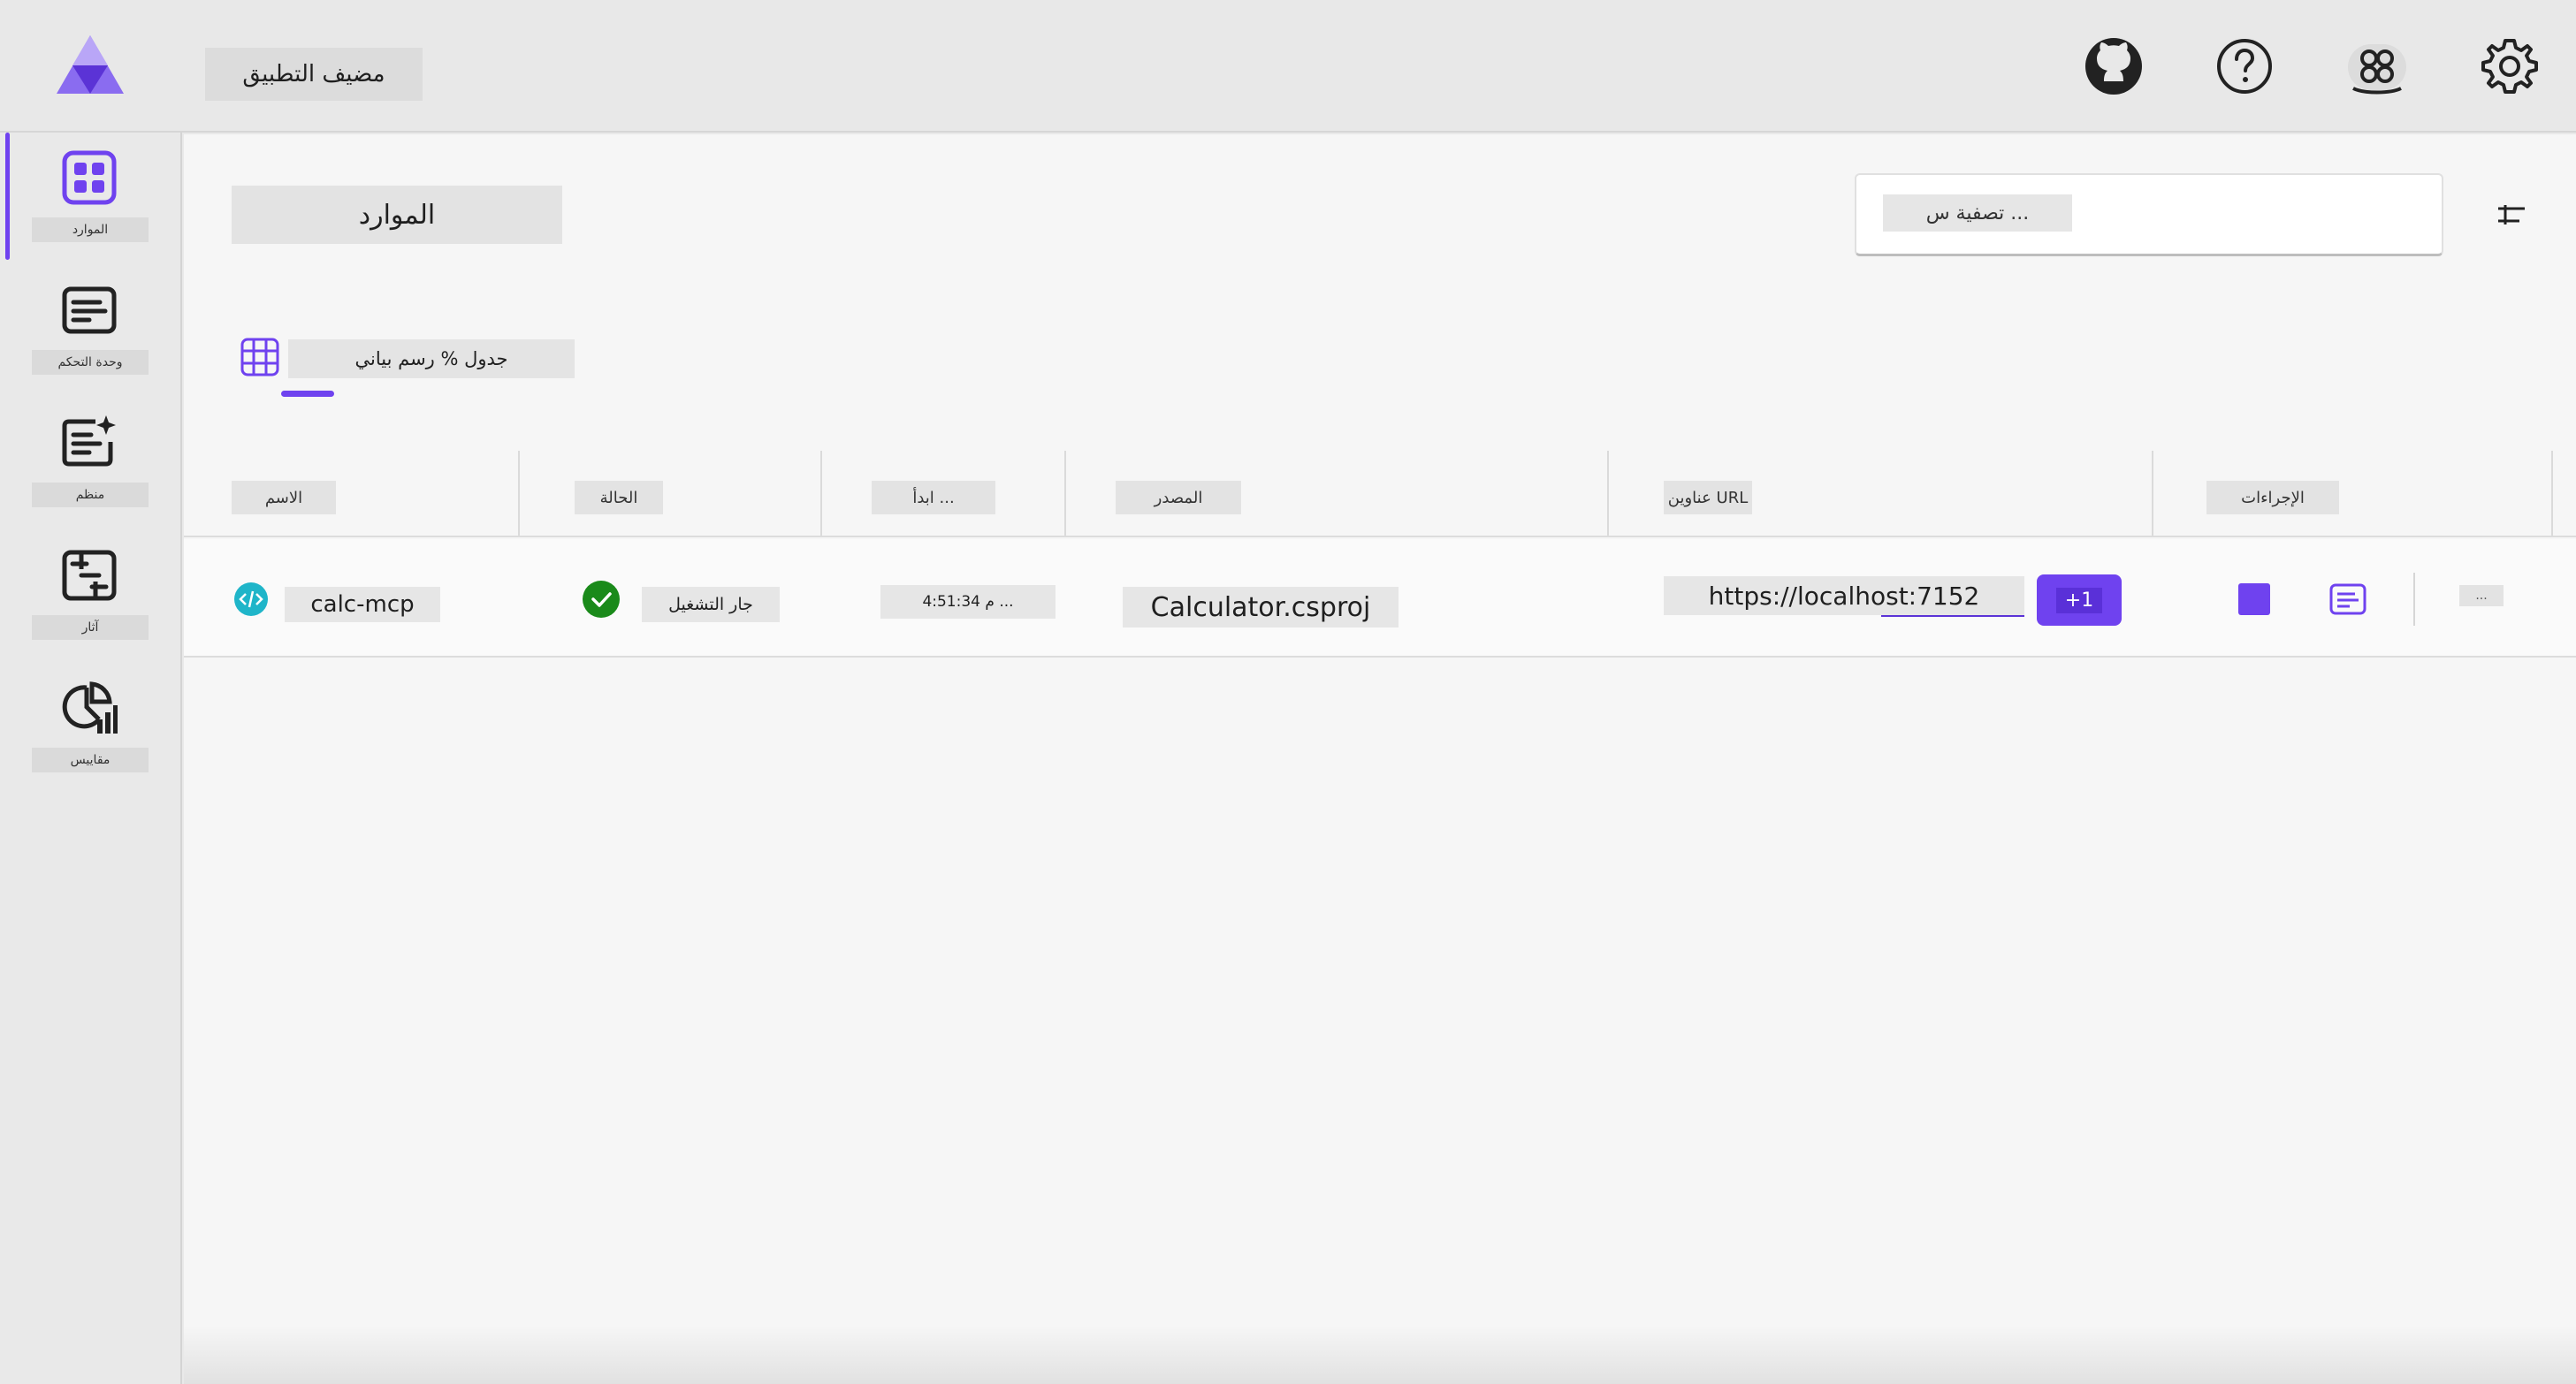 The width and height of the screenshot is (2576, 1384). I want to click on source-file: Calculator.csproj, so click(1261, 607).